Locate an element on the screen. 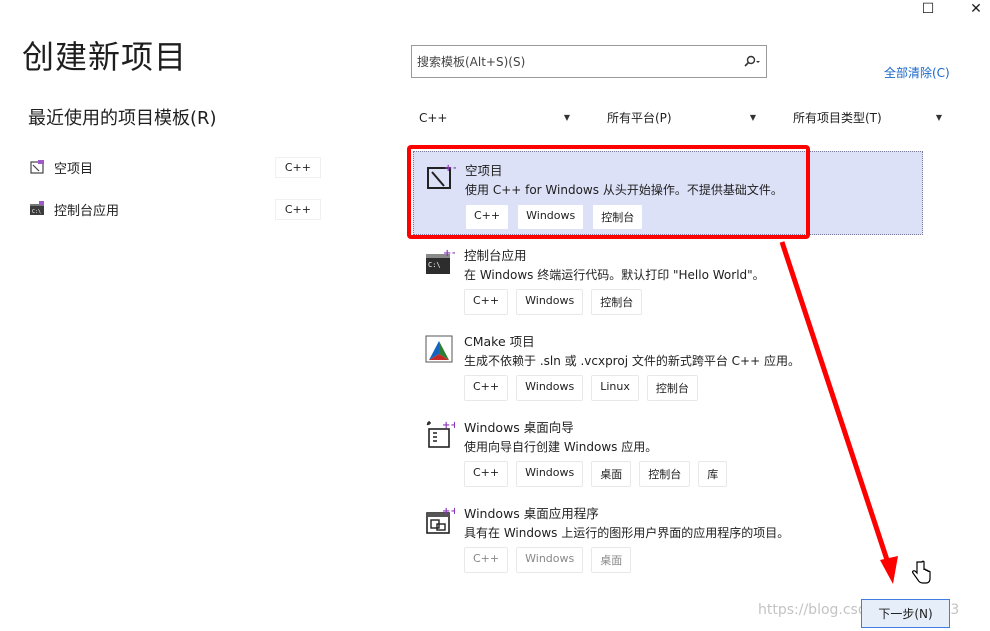 The height and width of the screenshot is (631, 990). hand-cursor-icon is located at coordinates (921, 572).